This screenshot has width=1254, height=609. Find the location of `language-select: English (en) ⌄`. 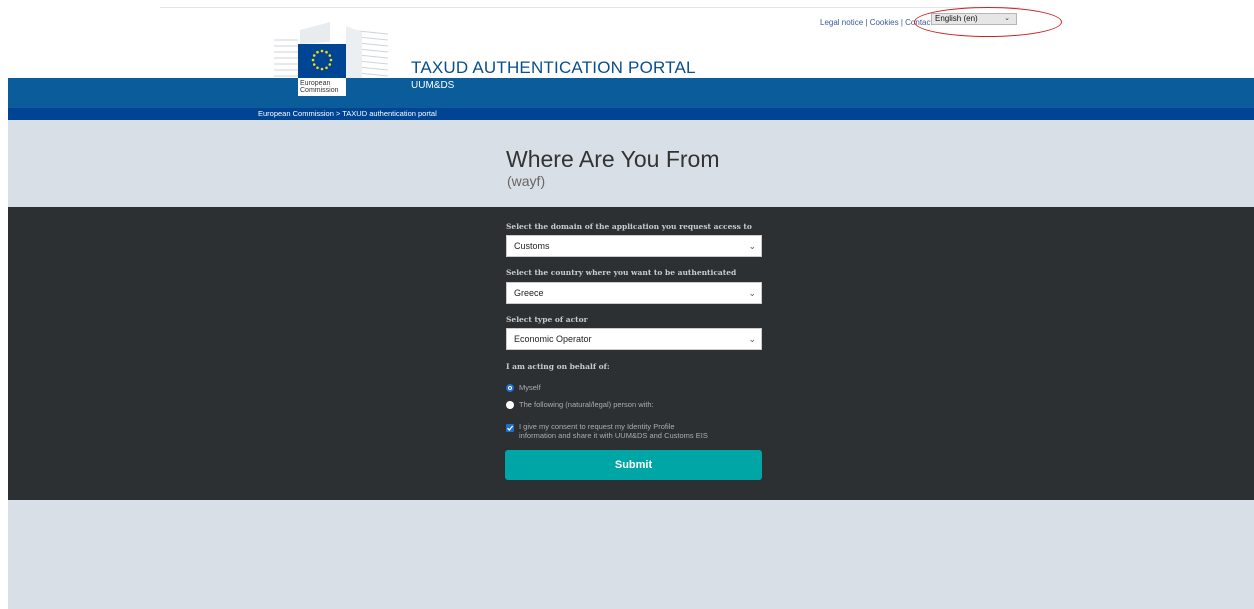

language-select: English (en) ⌄ is located at coordinates (974, 19).